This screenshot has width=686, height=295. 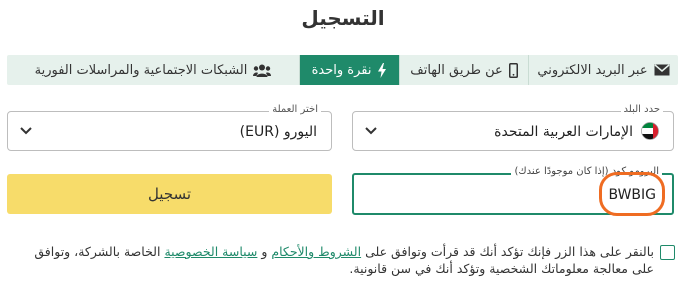 What do you see at coordinates (278, 132) in the screenshot?
I see `currency-value: اليورو (EUR)` at bounding box center [278, 132].